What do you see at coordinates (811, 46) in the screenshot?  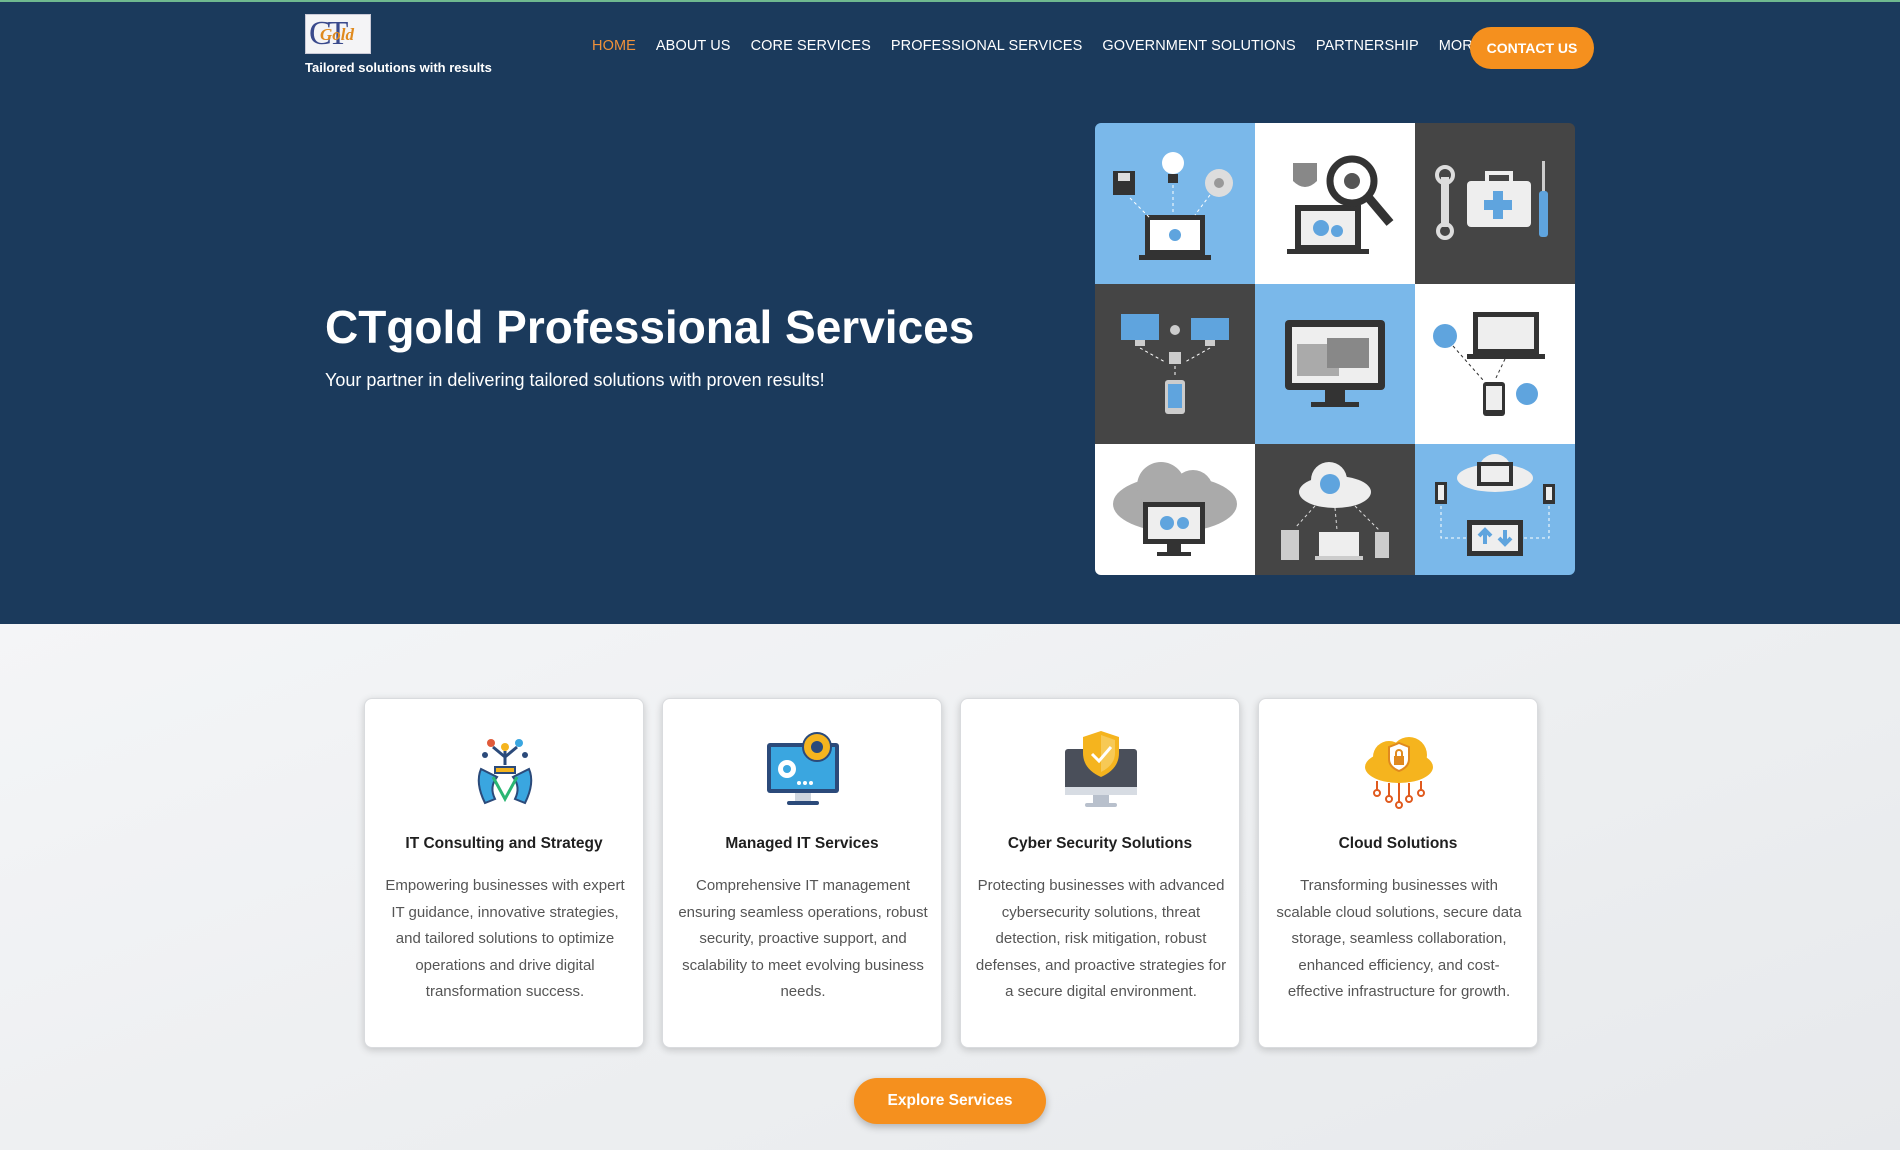 I see `nav-core-services: CORE SERVICES` at bounding box center [811, 46].